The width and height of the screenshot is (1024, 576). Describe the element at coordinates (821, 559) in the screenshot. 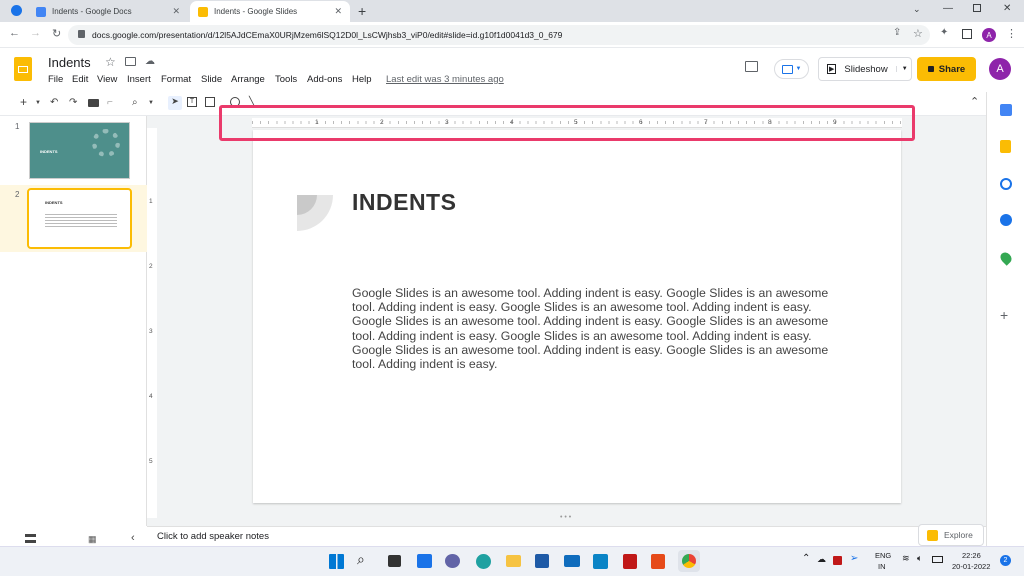

I see `tray-cloud-icon: ☁` at that location.